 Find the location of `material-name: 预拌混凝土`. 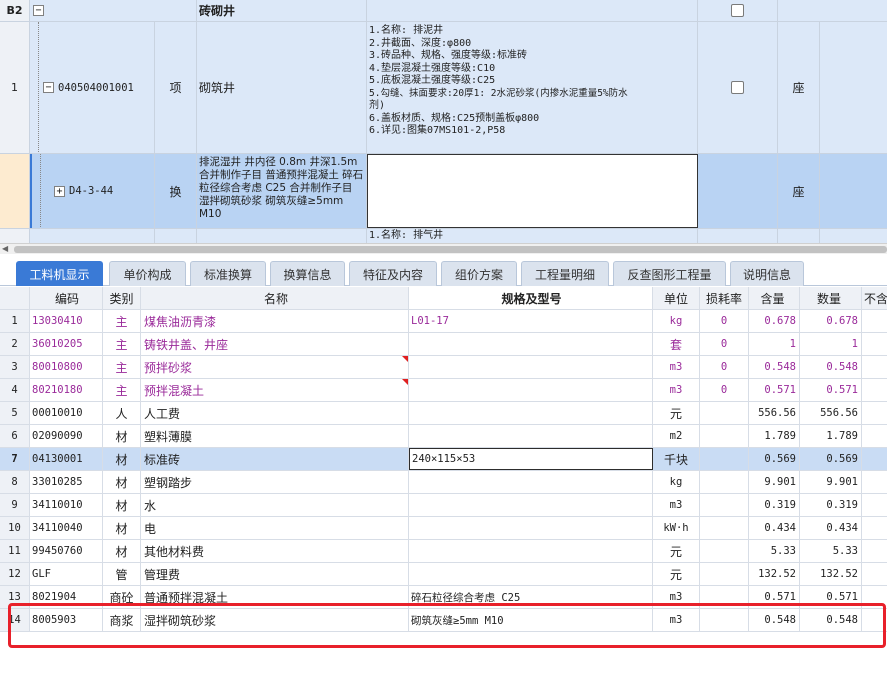

material-name: 预拌混凝土 is located at coordinates (275, 390).